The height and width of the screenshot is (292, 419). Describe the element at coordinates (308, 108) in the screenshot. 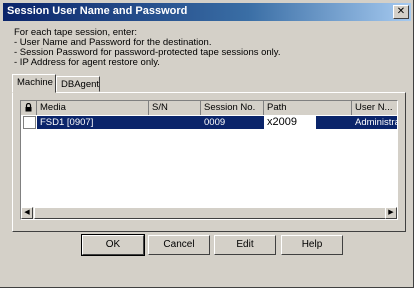

I see `column-header-path: Path` at that location.